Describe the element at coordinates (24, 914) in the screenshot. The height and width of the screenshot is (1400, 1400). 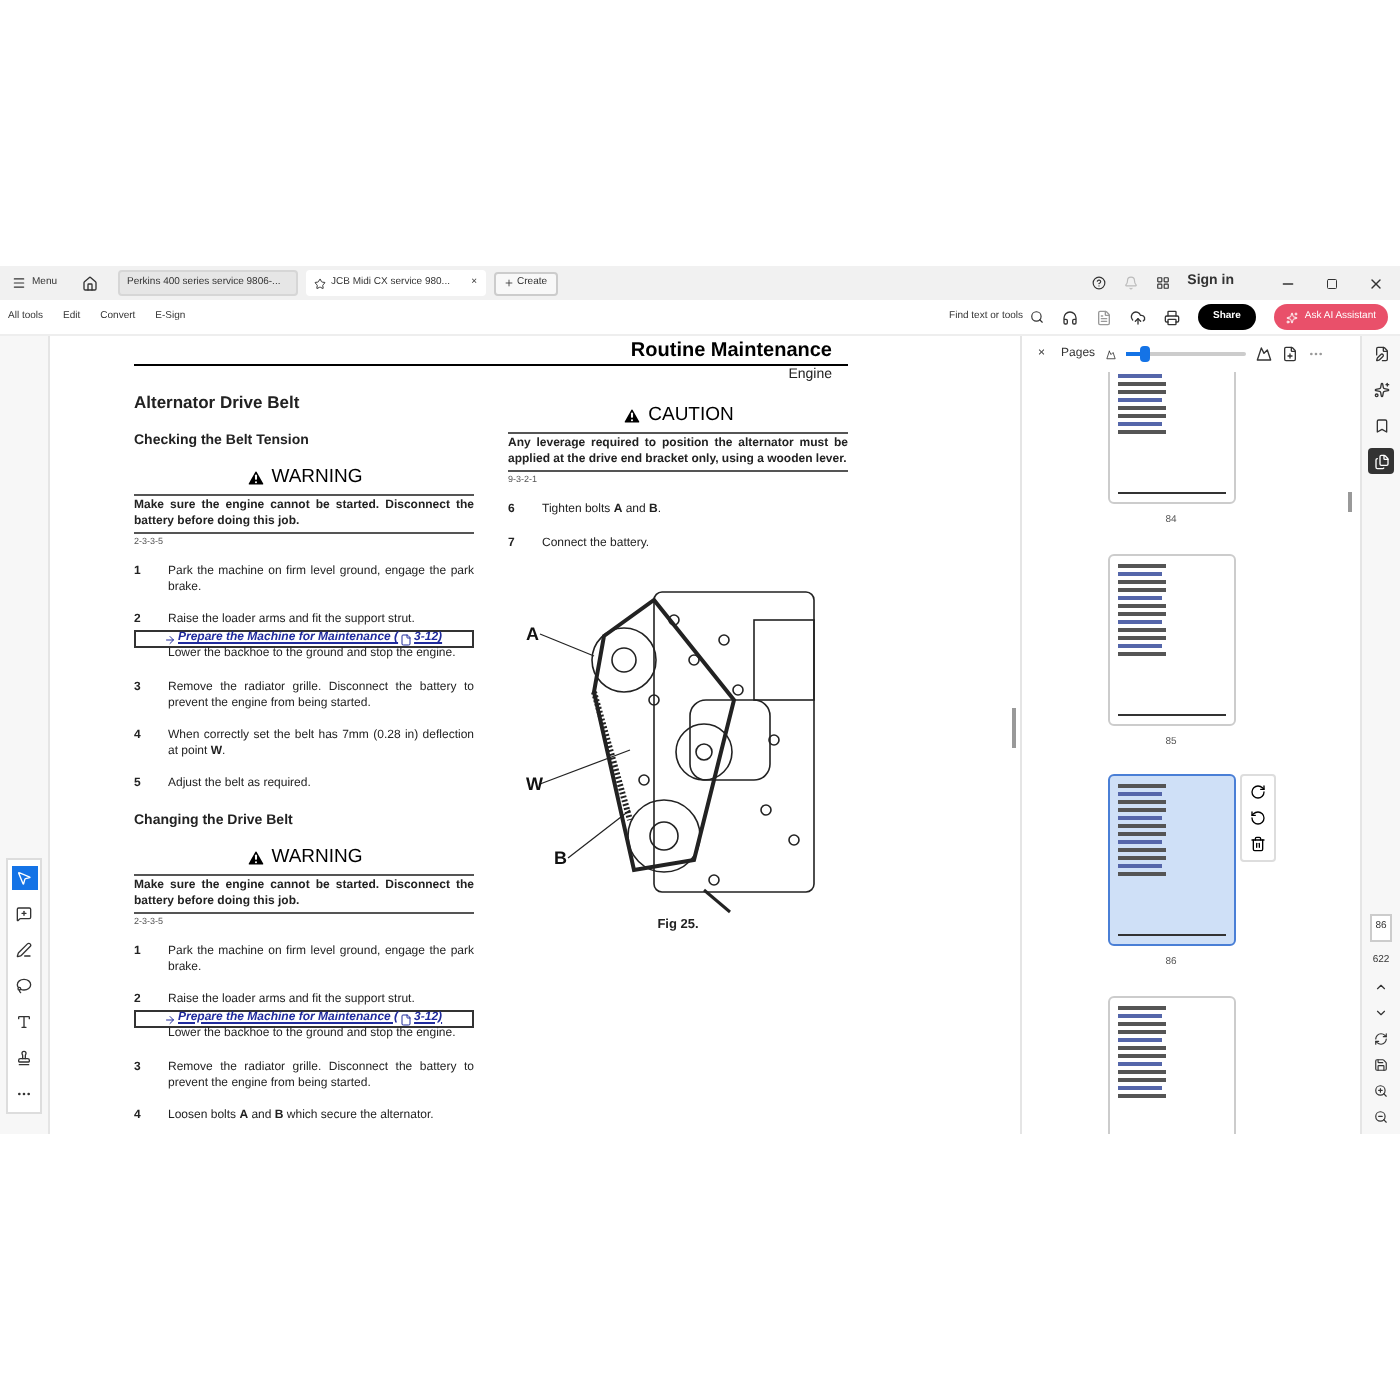
I see `comment-icon` at that location.